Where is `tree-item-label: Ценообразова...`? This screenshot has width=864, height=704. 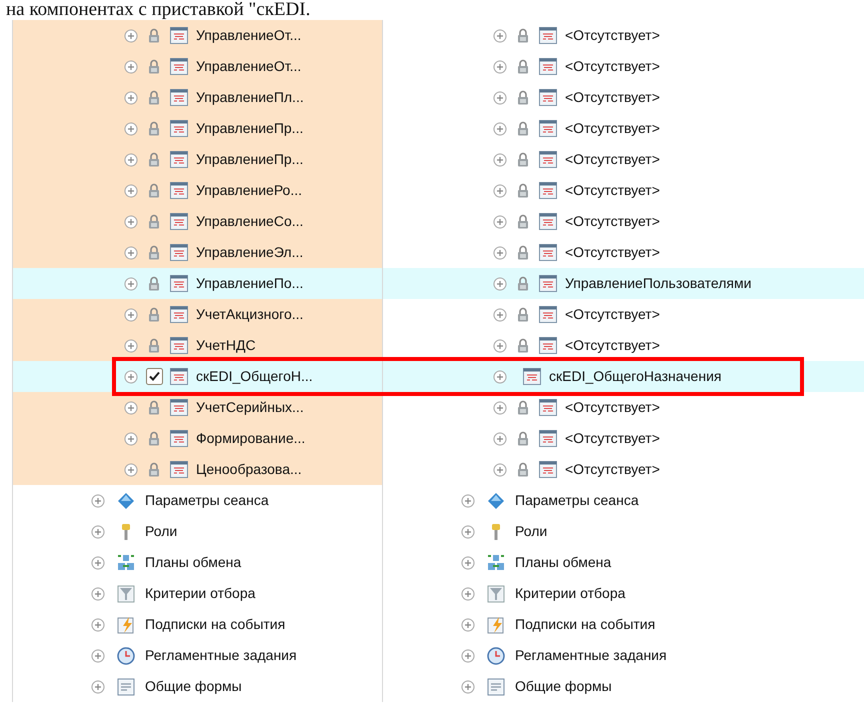
tree-item-label: Ценообразова... is located at coordinates (249, 469).